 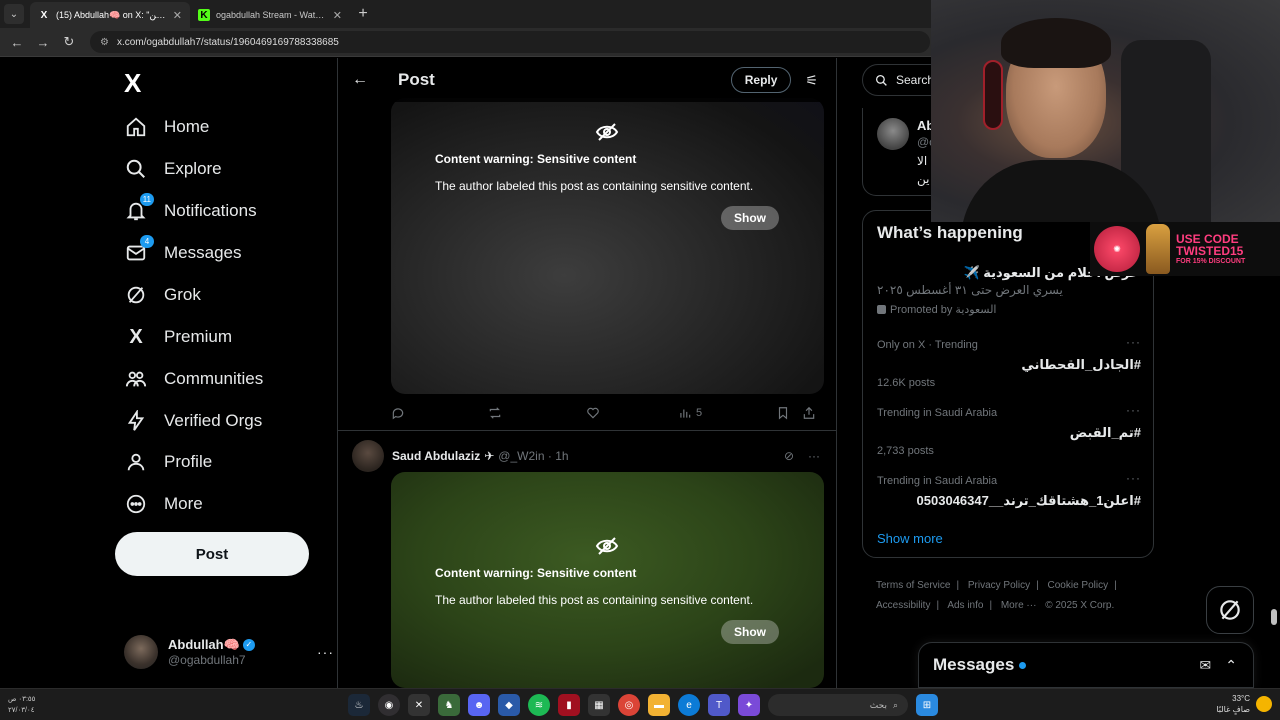 I want to click on airplane-badge-icon: ✈, so click(x=489, y=456).